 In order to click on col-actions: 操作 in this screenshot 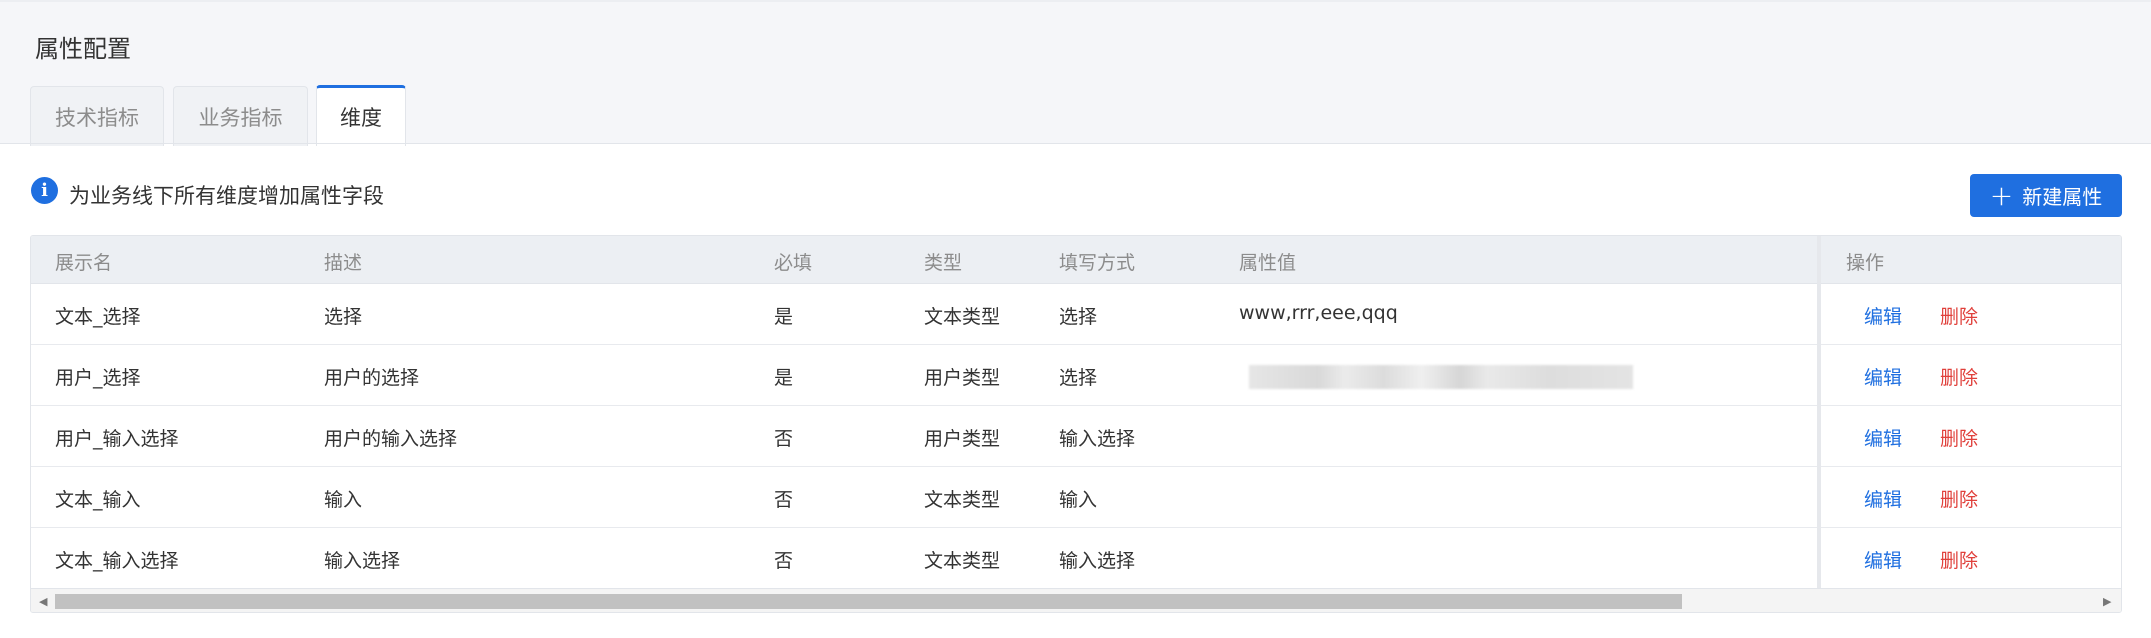, I will do `click(1865, 263)`.